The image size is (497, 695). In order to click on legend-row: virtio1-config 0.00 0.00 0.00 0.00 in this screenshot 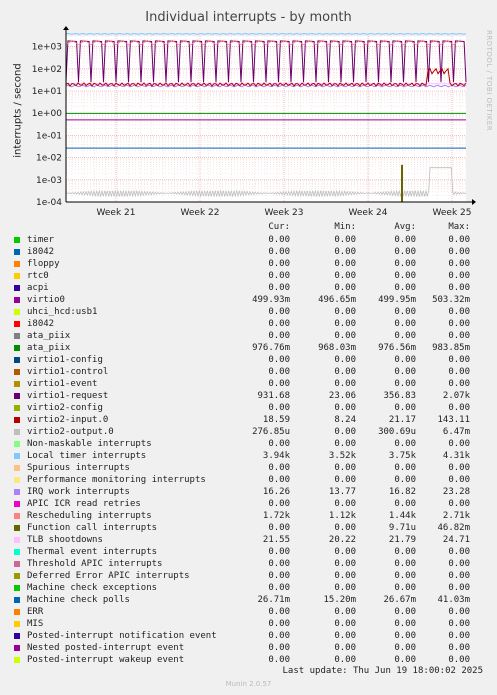, I will do `click(254, 360)`.